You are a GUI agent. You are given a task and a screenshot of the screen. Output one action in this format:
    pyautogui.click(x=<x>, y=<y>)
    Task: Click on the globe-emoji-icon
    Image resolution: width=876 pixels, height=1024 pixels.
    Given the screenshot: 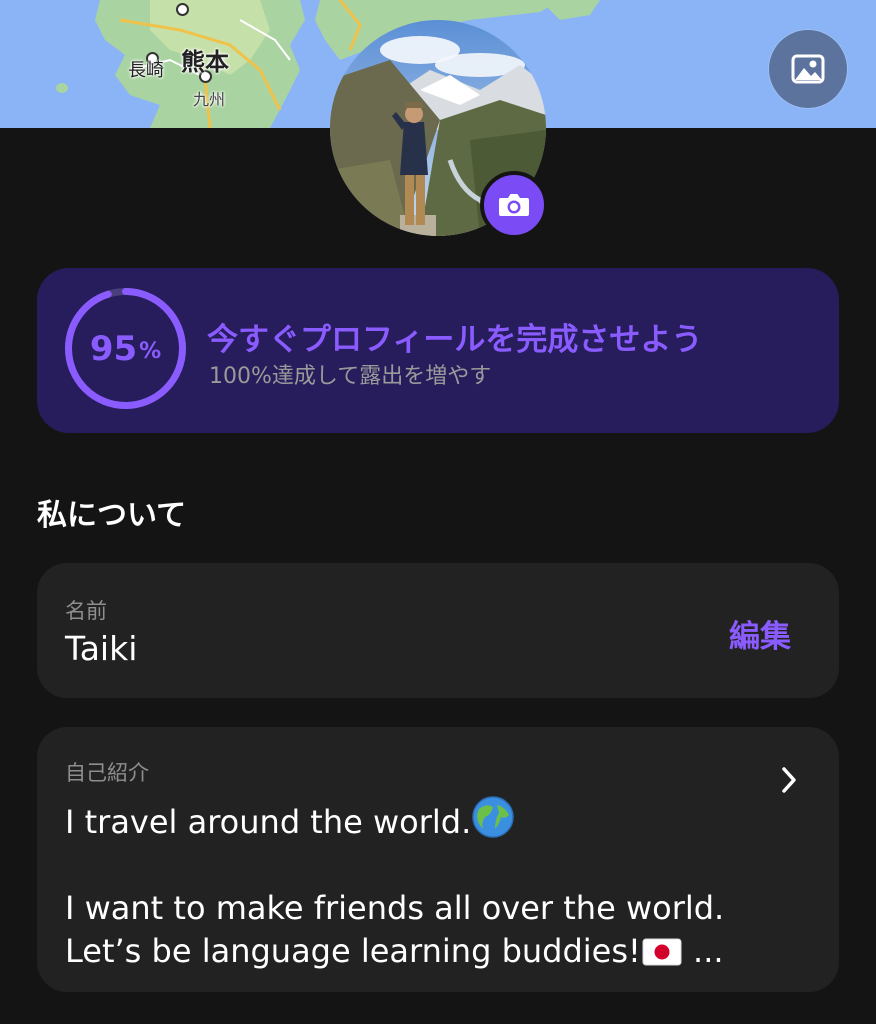 What is the action you would take?
    pyautogui.click(x=493, y=817)
    